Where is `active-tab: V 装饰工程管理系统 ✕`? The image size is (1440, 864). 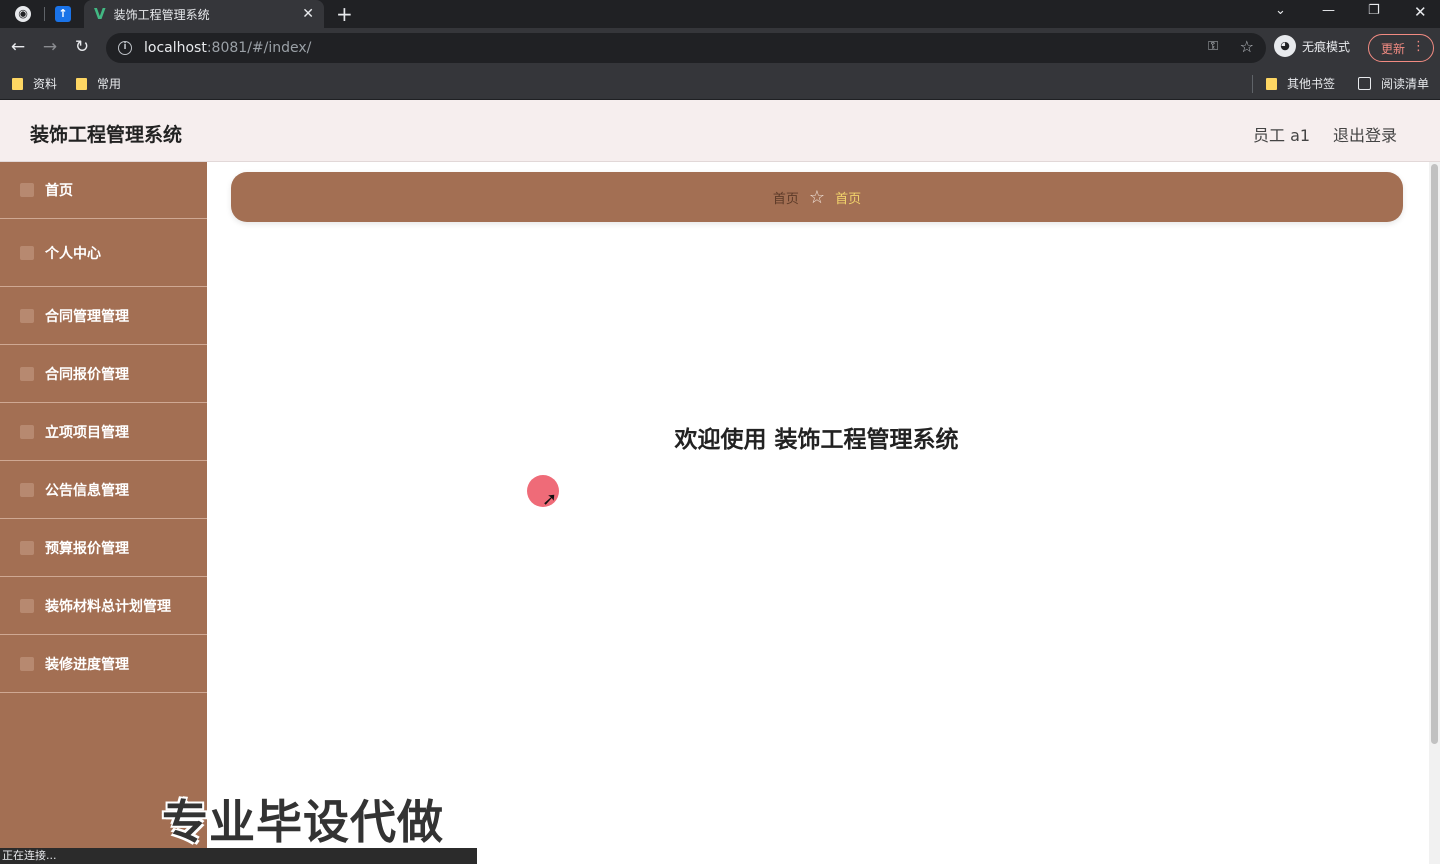
active-tab: V 装饰工程管理系统 ✕ is located at coordinates (204, 14).